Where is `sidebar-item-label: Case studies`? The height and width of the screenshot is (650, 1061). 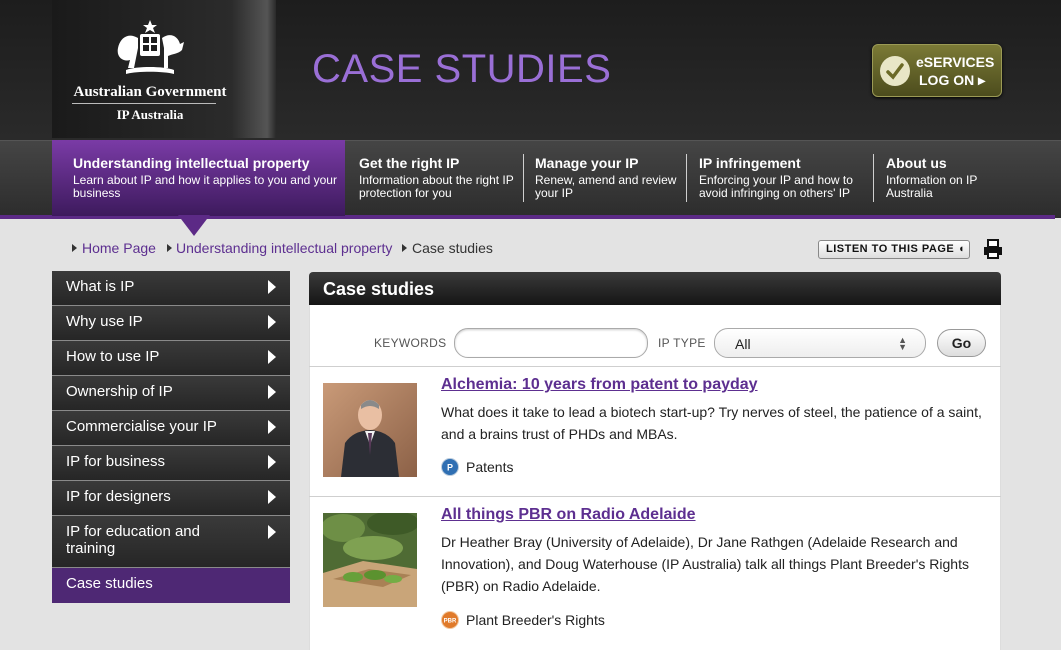 sidebar-item-label: Case studies is located at coordinates (109, 583).